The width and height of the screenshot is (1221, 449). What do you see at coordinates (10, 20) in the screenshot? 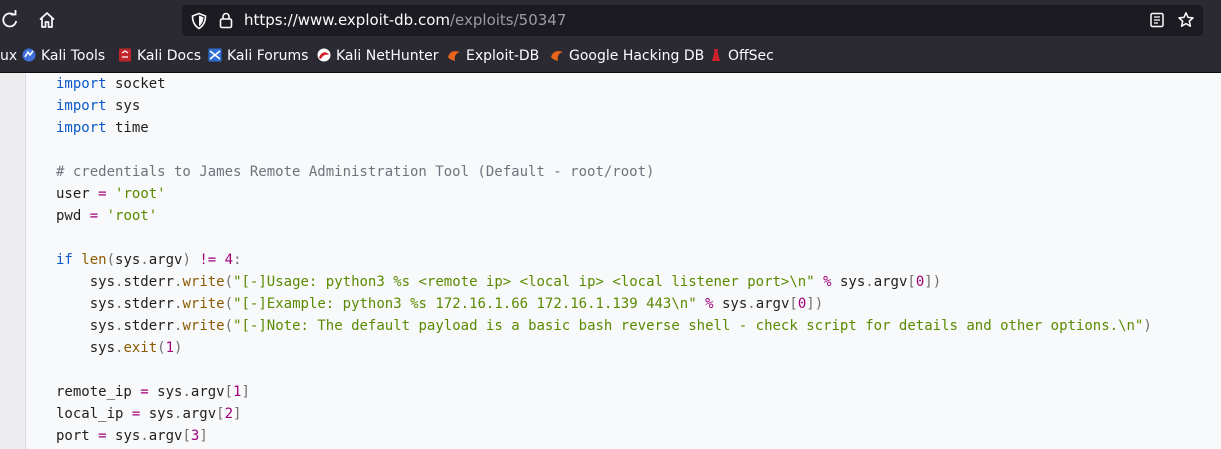
I see `reload-icon` at bounding box center [10, 20].